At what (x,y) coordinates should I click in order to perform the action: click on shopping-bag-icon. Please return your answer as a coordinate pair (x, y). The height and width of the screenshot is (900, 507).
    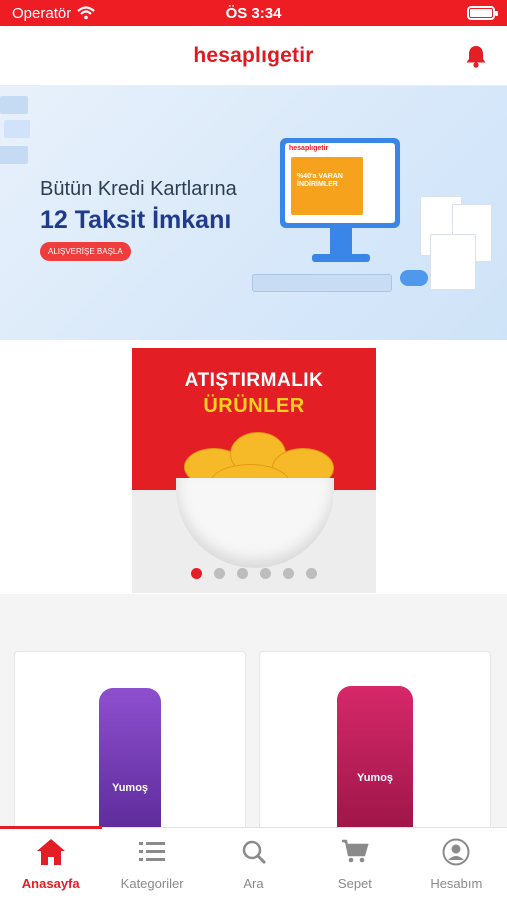
    Looking at the image, I should click on (453, 262).